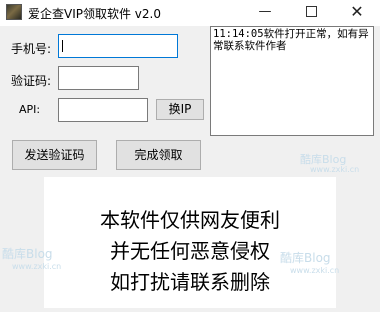 Image resolution: width=380 pixels, height=312 pixels. What do you see at coordinates (98, 78) in the screenshot?
I see `code-input` at bounding box center [98, 78].